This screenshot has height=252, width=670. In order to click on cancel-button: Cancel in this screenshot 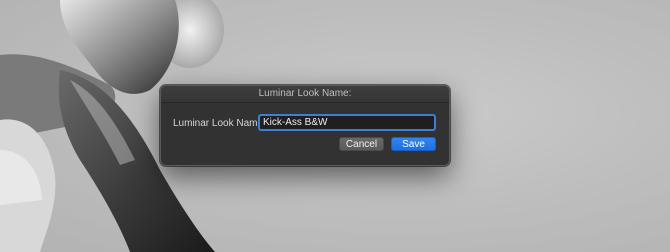, I will do `click(361, 144)`.